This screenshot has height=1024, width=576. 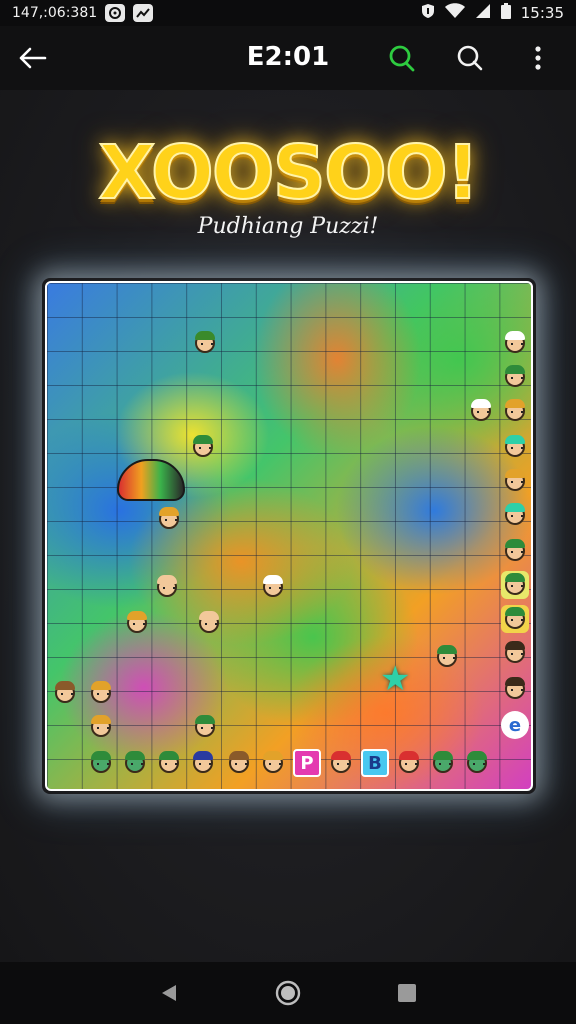 I want to click on back-triangle-icon, so click(x=169, y=993).